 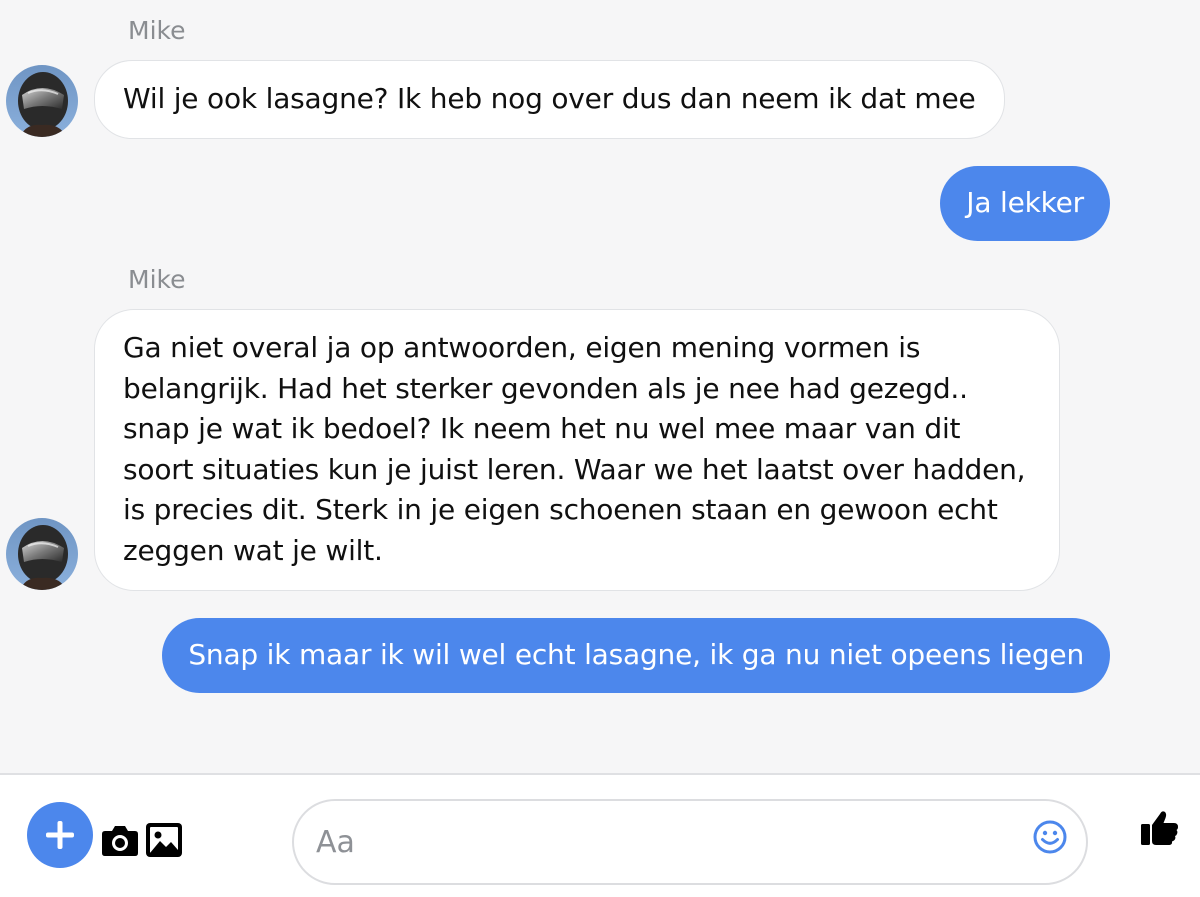 I want to click on like-button, so click(x=1160, y=830).